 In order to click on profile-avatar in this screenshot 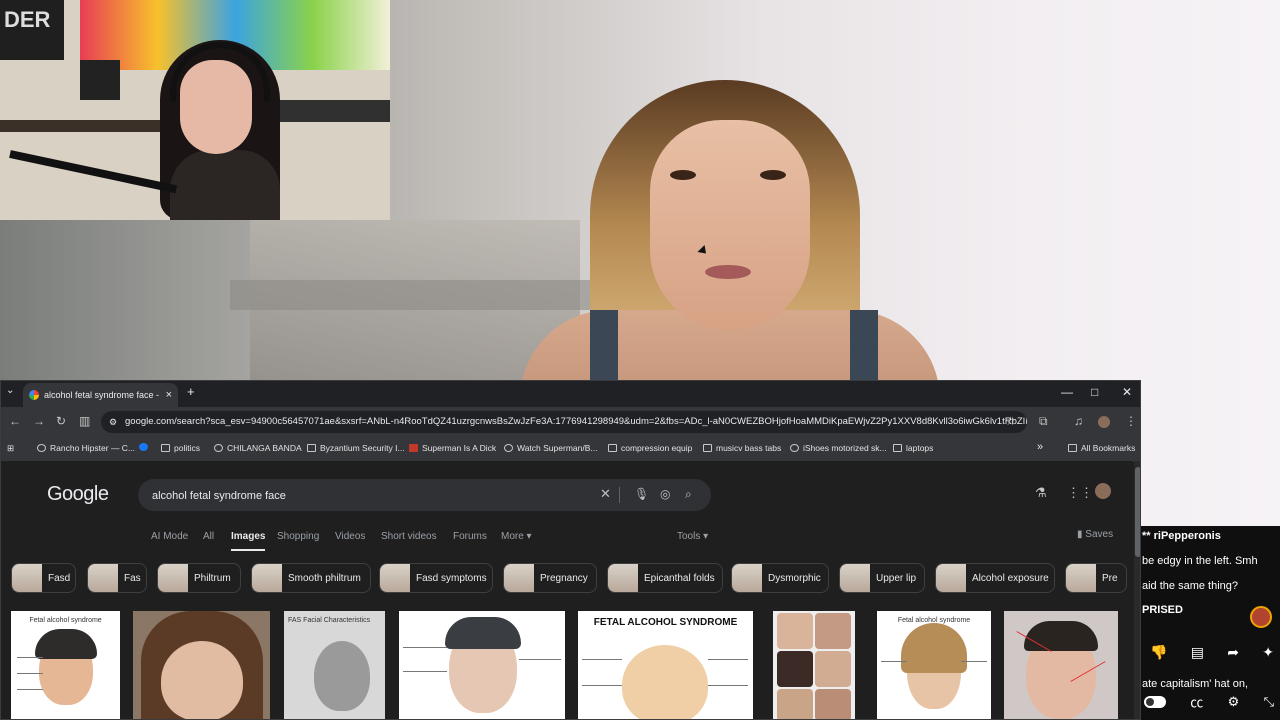, I will do `click(1104, 422)`.